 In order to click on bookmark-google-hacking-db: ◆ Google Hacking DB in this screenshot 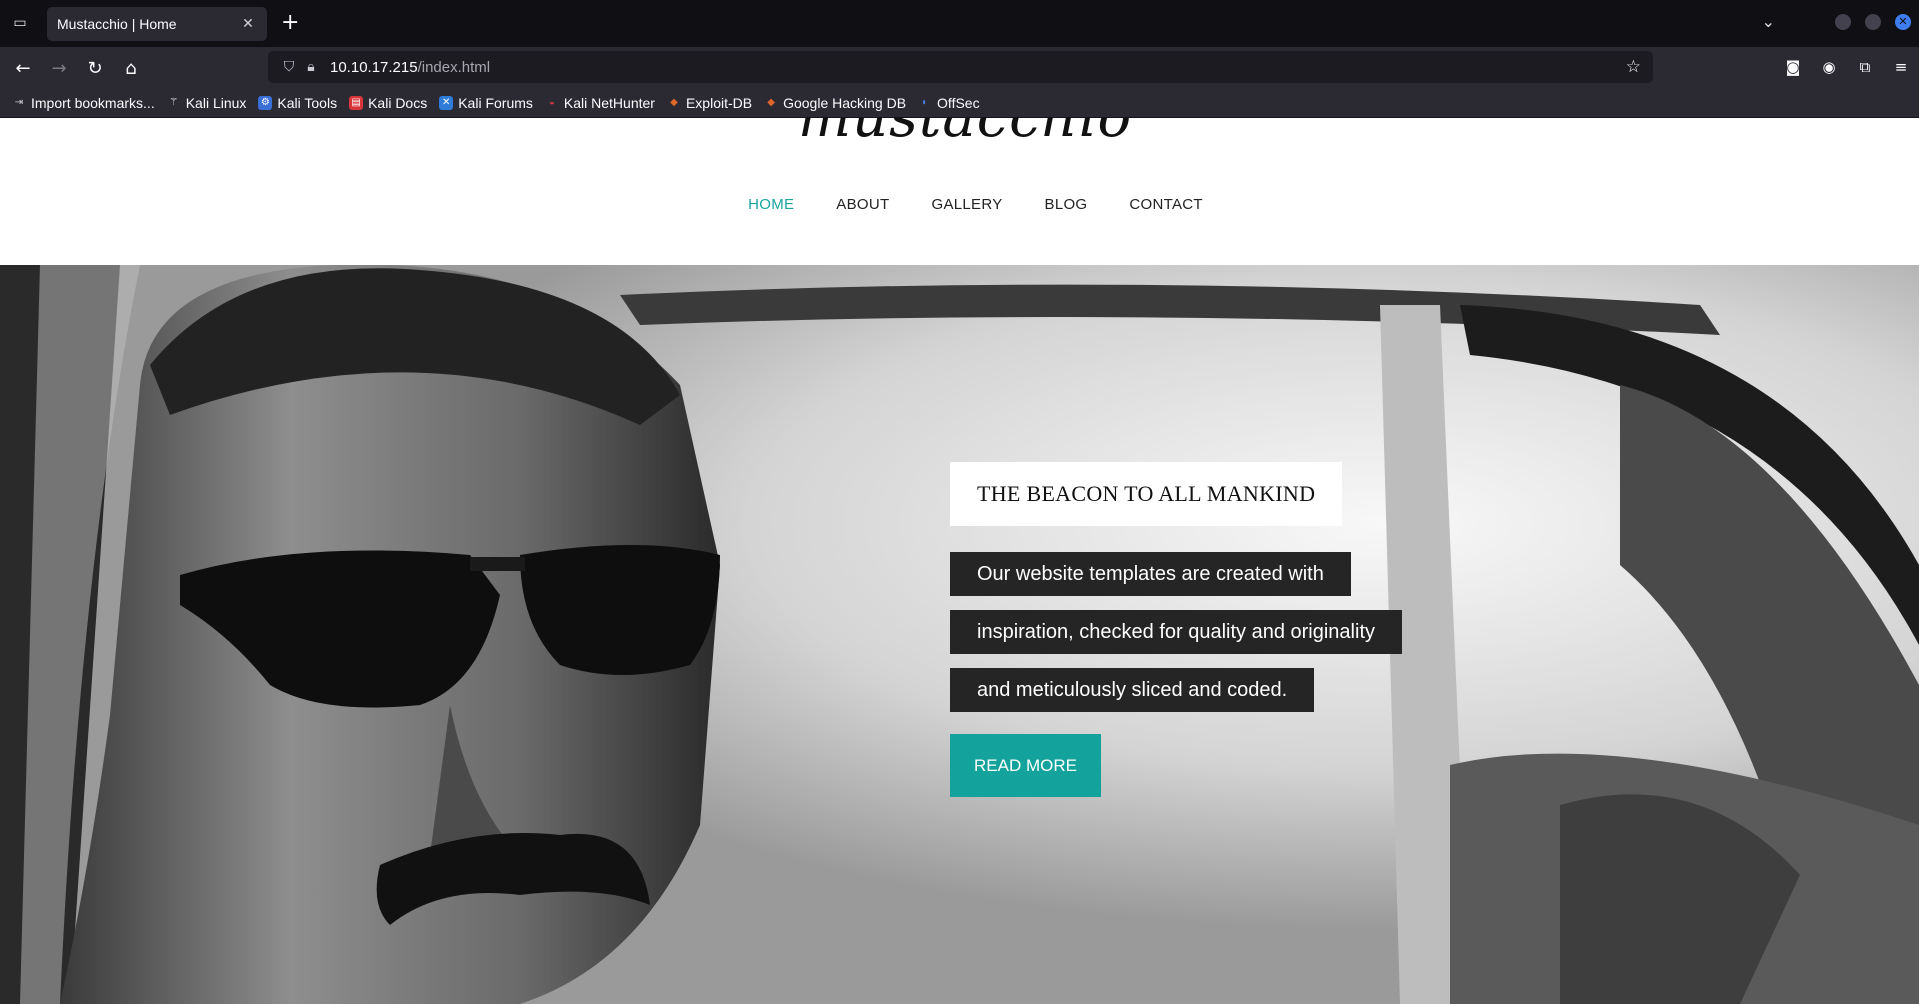, I will do `click(835, 103)`.